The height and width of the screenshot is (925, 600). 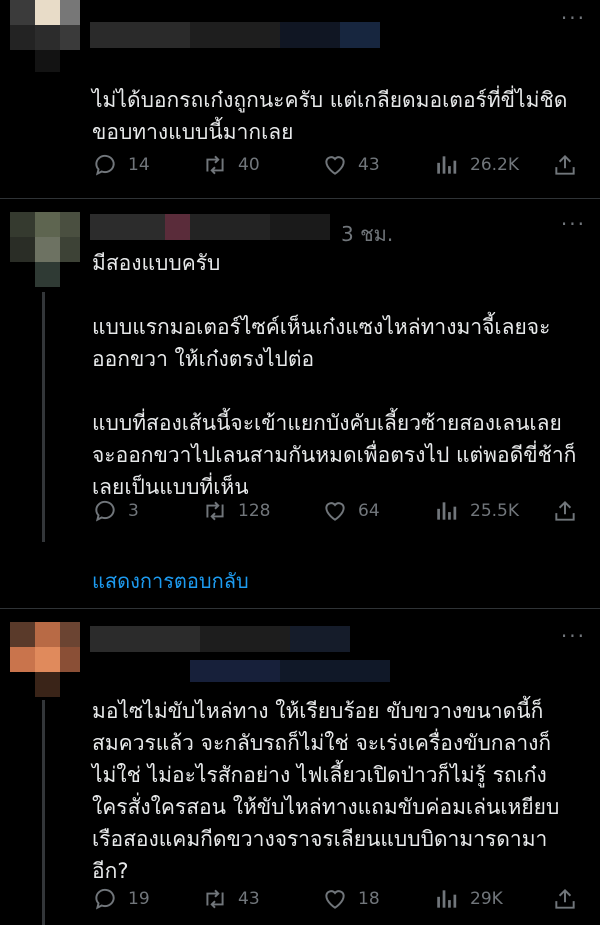 I want to click on view-count: 26.2K, so click(x=494, y=165).